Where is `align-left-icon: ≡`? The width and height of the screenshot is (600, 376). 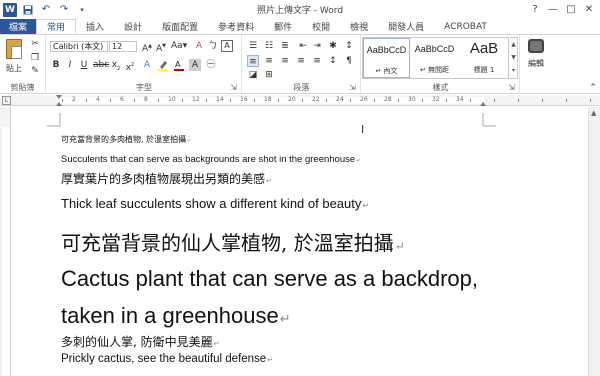 align-left-icon: ≡ is located at coordinates (253, 61).